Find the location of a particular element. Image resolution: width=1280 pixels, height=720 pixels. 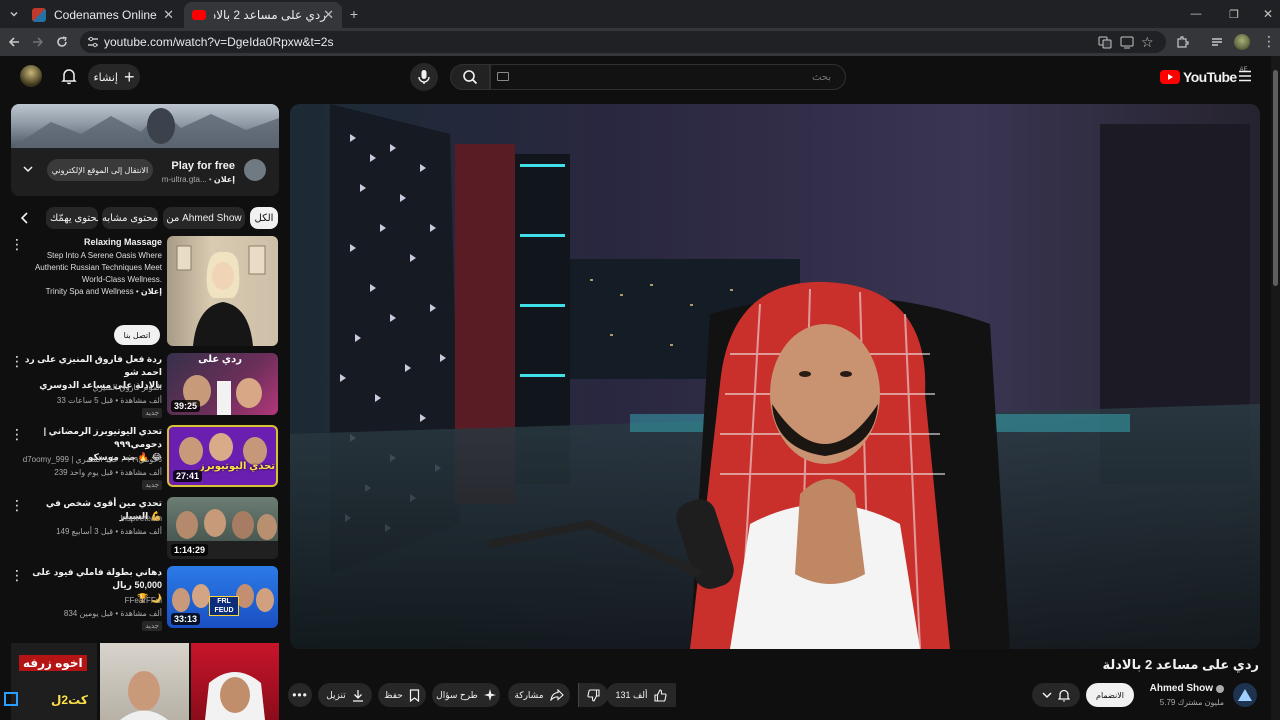

sponsored-advertiser: Trinity Spa and Wellness is located at coordinates (89, 291).